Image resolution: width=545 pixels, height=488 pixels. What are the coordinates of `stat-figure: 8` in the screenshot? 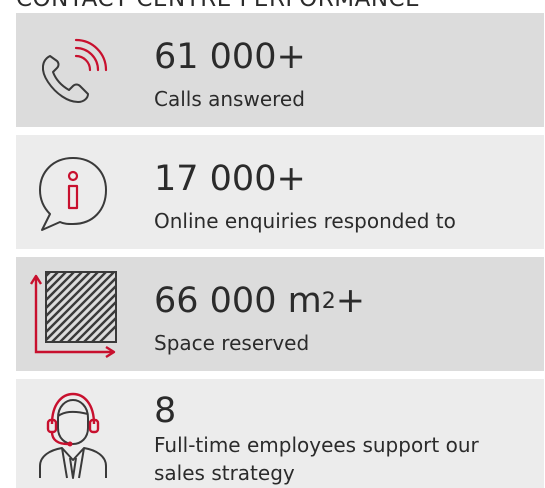 It's located at (165, 411).